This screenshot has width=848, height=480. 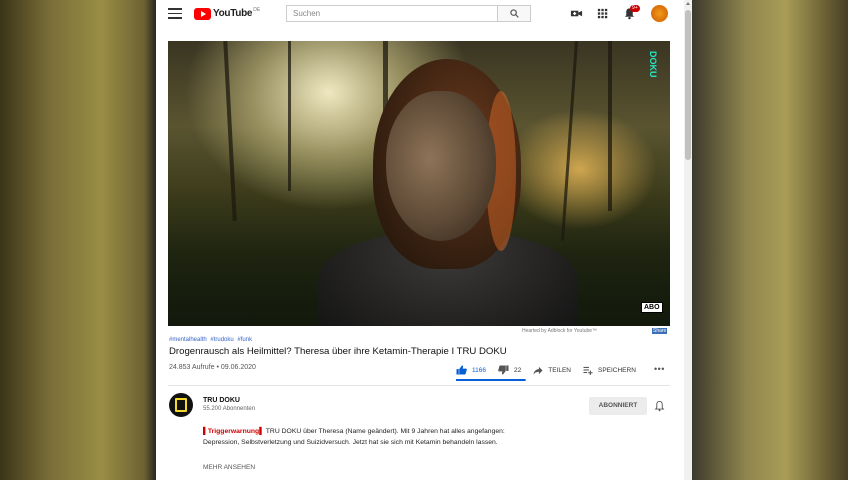 What do you see at coordinates (221, 400) in the screenshot?
I see `channel-name: TRU DOKU` at bounding box center [221, 400].